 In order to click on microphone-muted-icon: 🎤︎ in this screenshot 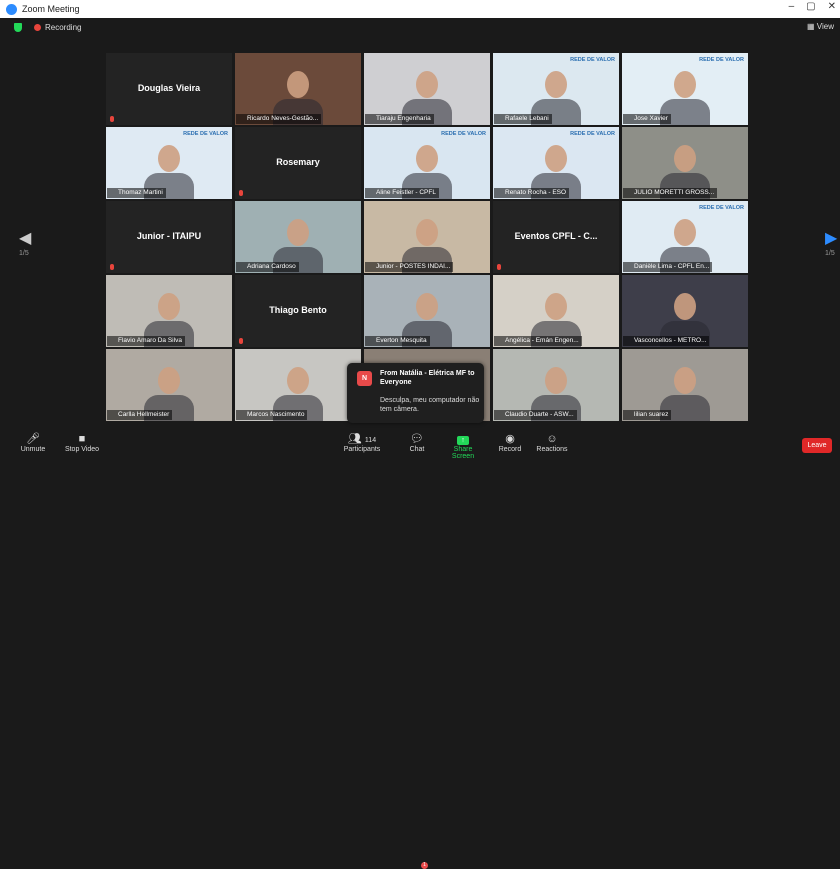, I will do `click(33, 439)`.